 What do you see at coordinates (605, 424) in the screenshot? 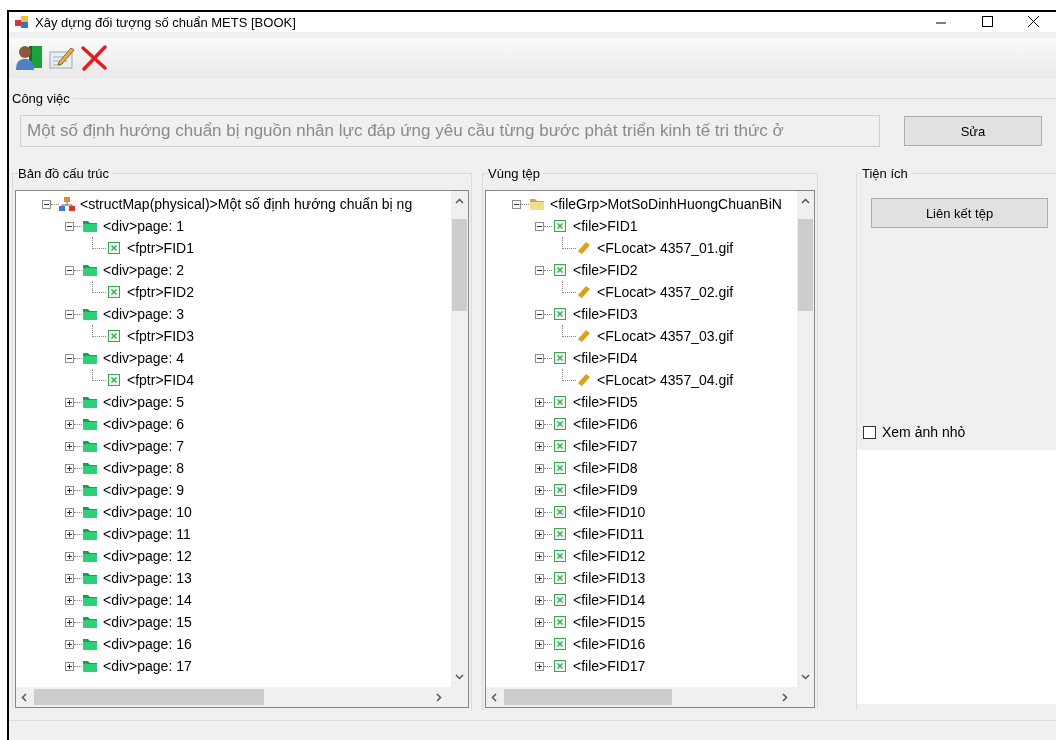
I see `tree-item: <file>FID6` at bounding box center [605, 424].